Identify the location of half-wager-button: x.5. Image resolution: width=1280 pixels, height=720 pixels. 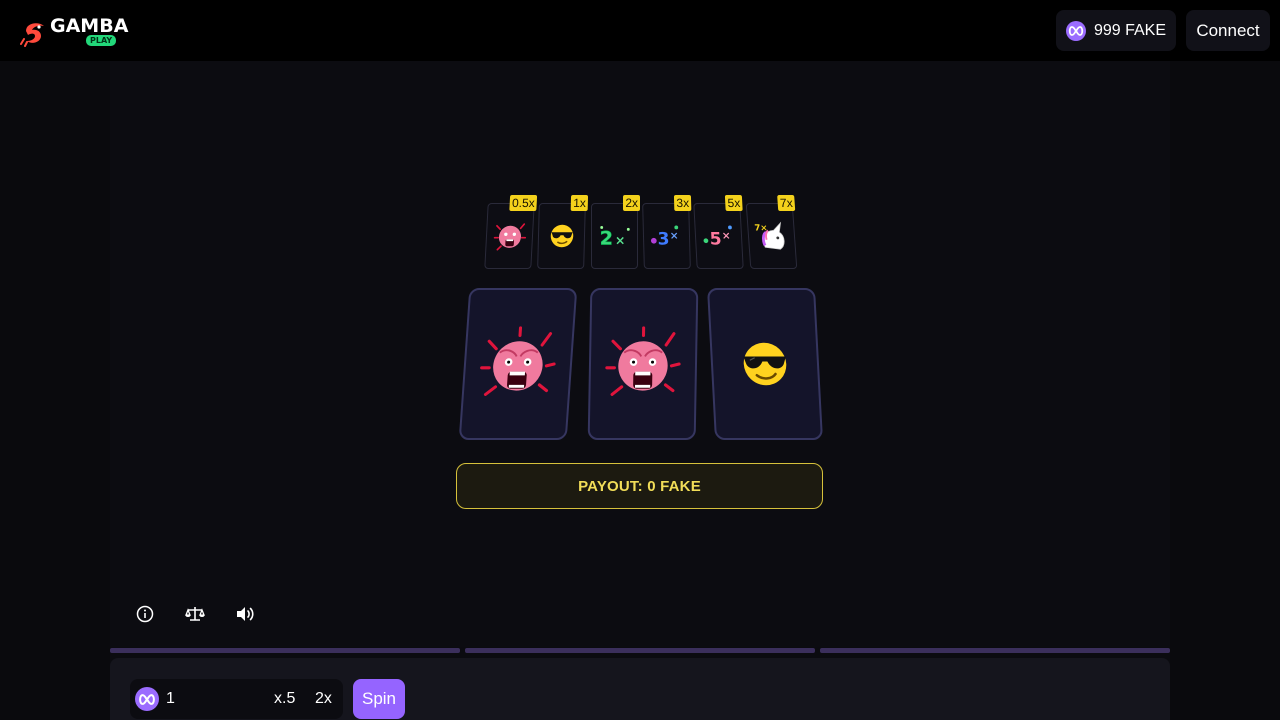
(284, 699).